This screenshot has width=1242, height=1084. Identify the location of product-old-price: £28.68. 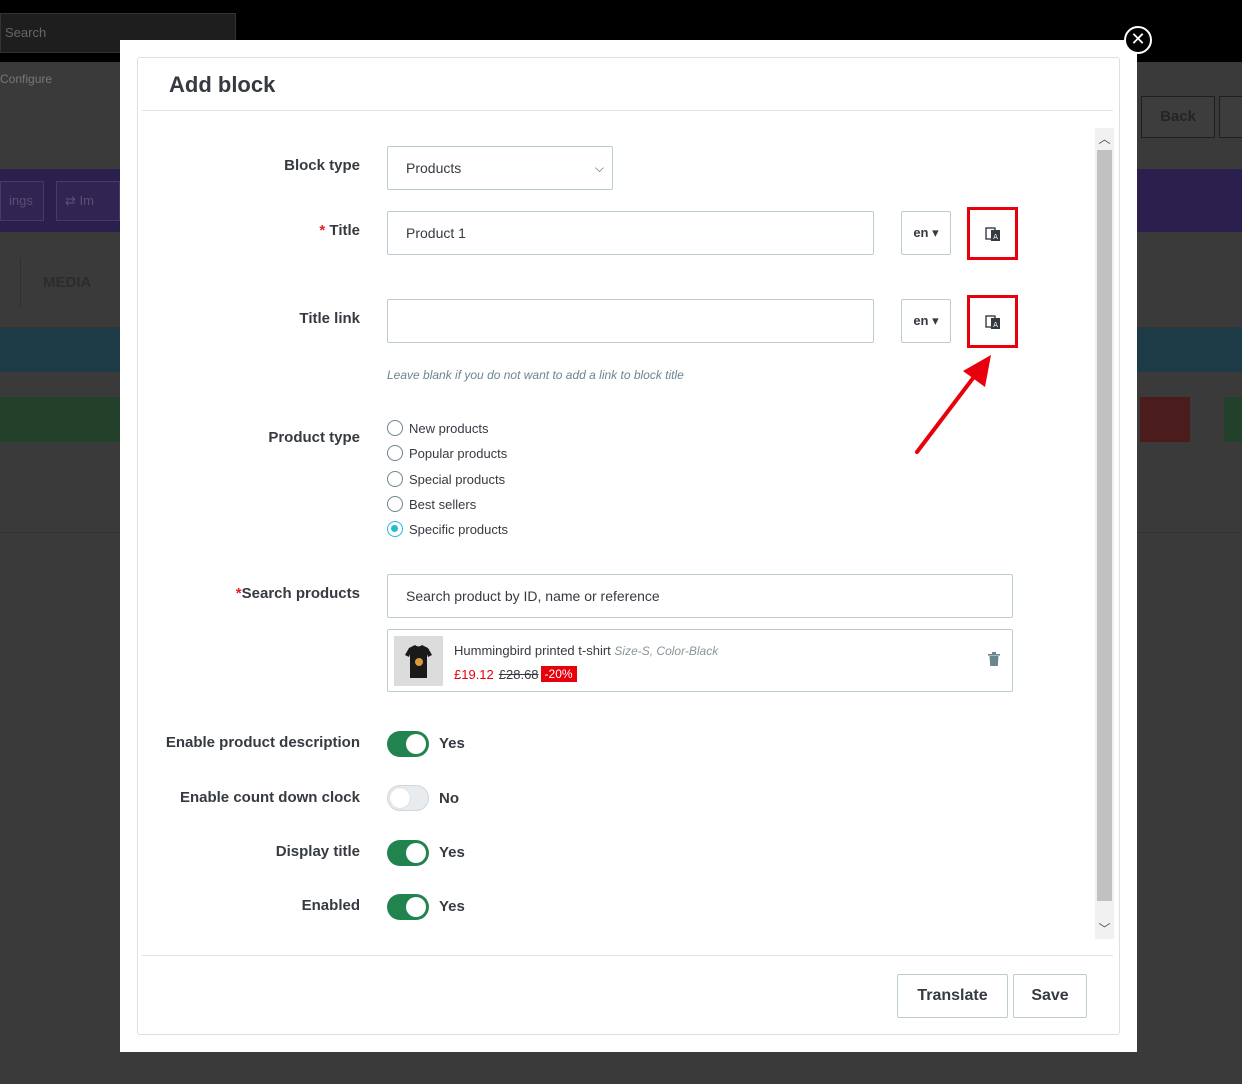
(518, 674).